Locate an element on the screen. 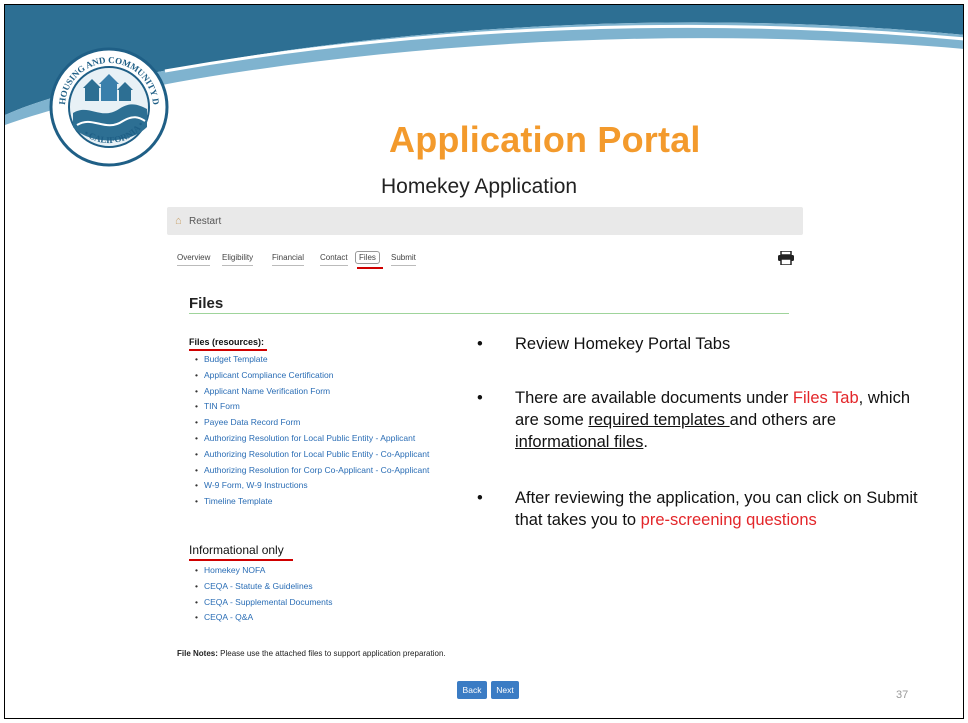 The height and width of the screenshot is (723, 968). file-link: CEQA - Supplemental Documents is located at coordinates (261, 603).